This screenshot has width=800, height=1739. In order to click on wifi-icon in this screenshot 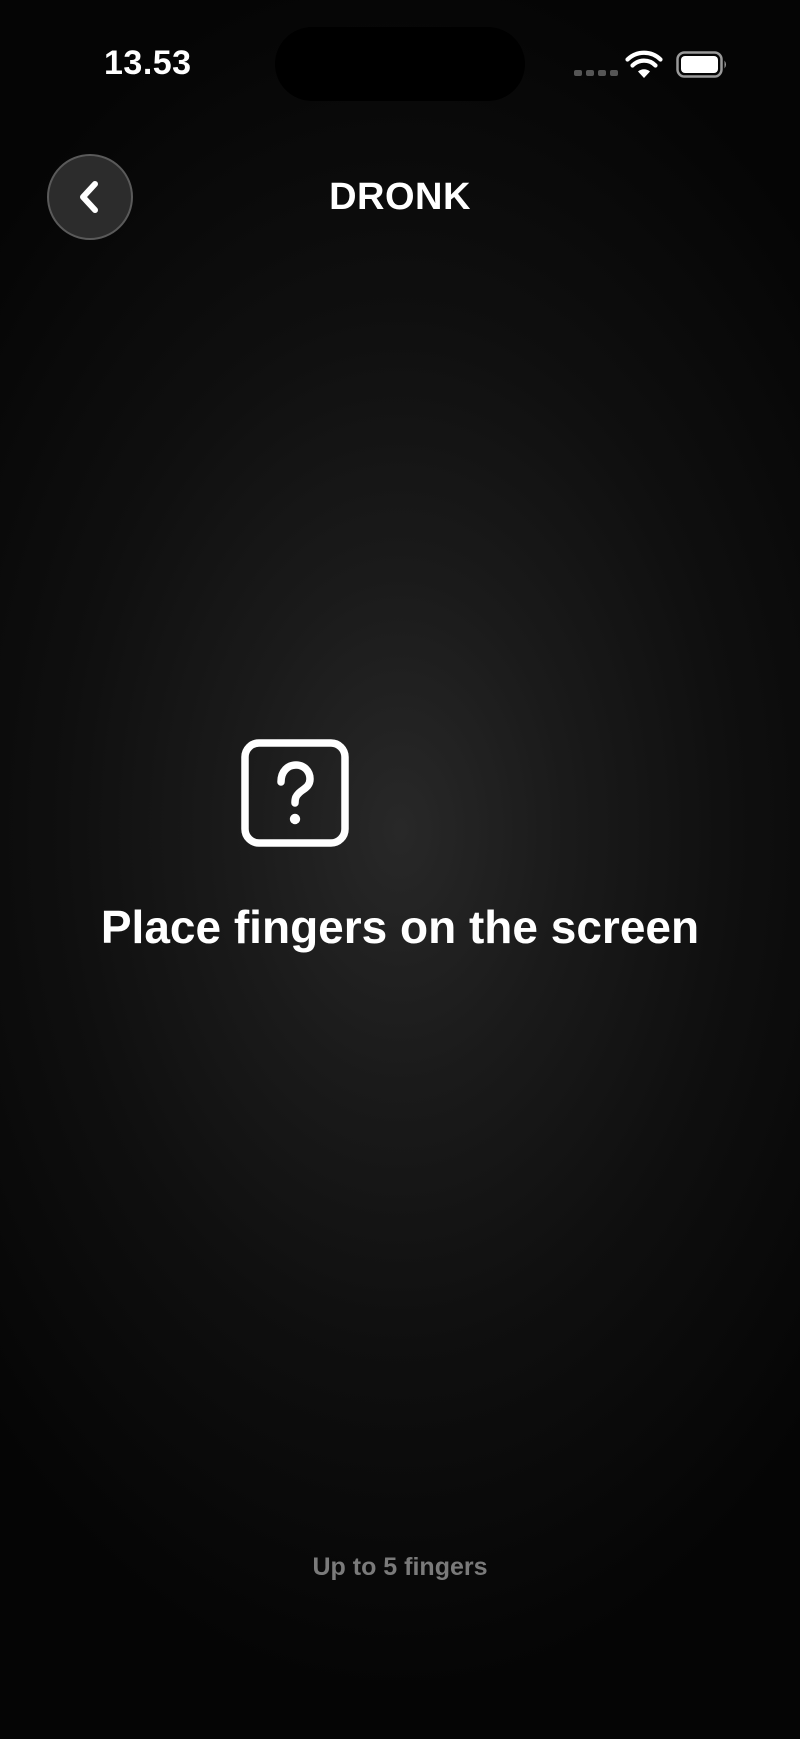, I will do `click(644, 64)`.